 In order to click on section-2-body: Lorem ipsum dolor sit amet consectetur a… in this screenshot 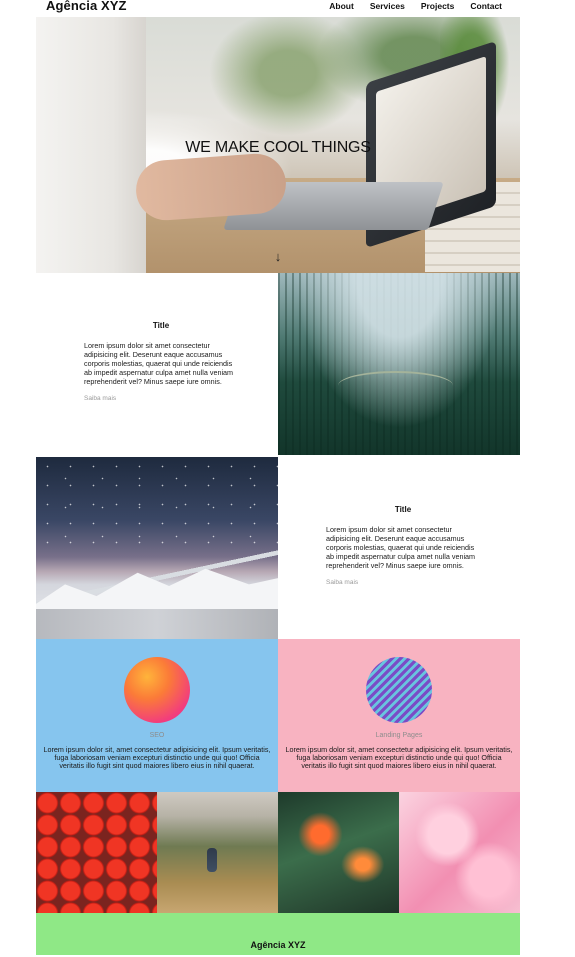, I will do `click(401, 547)`.